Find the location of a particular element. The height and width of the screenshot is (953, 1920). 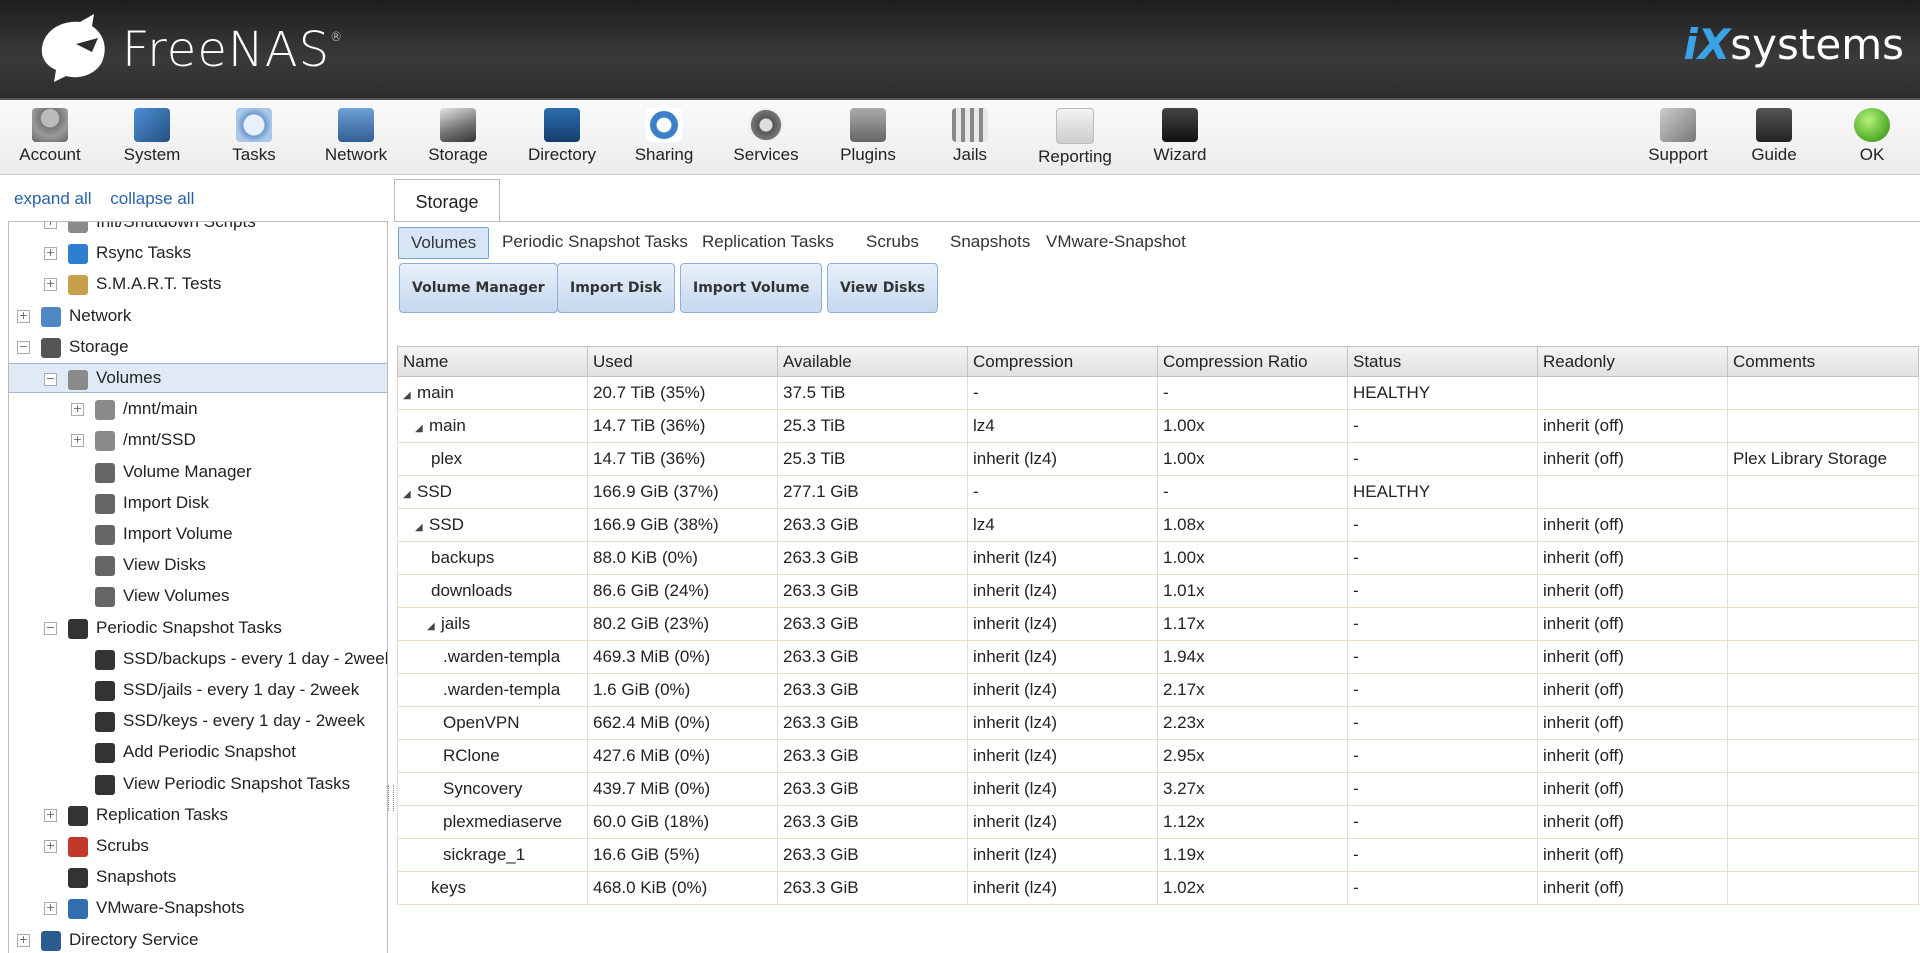

tree-node-icon is located at coordinates (51, 316).